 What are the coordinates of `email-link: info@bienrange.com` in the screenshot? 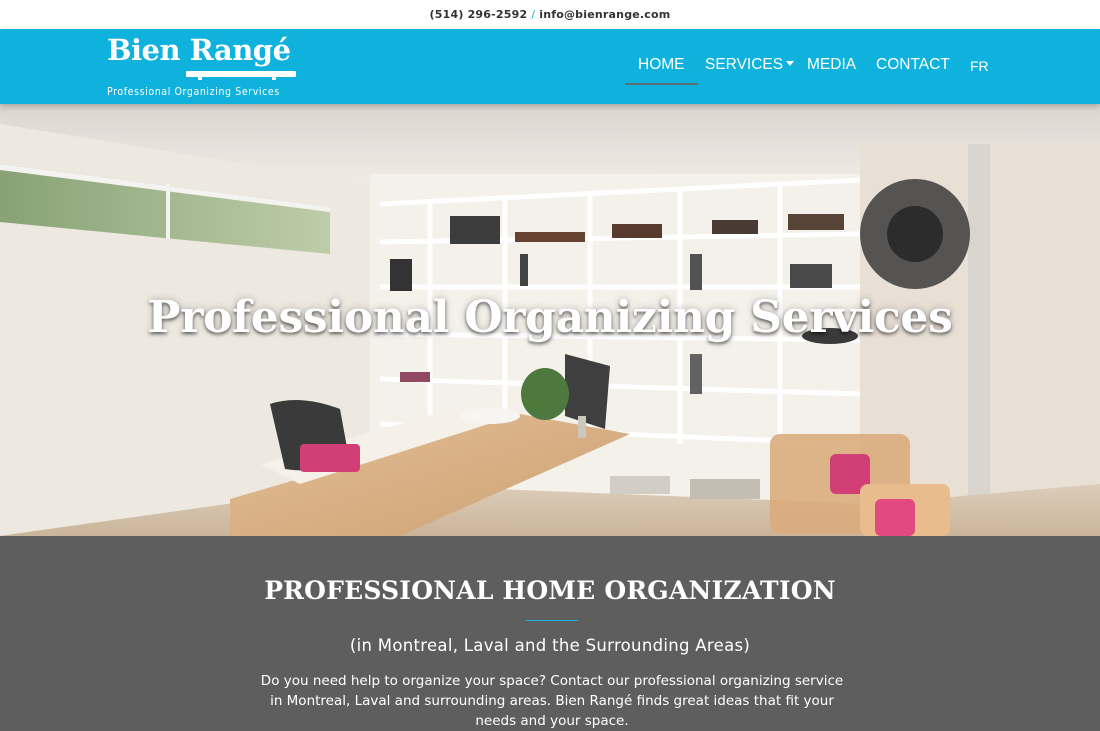 It's located at (604, 14).